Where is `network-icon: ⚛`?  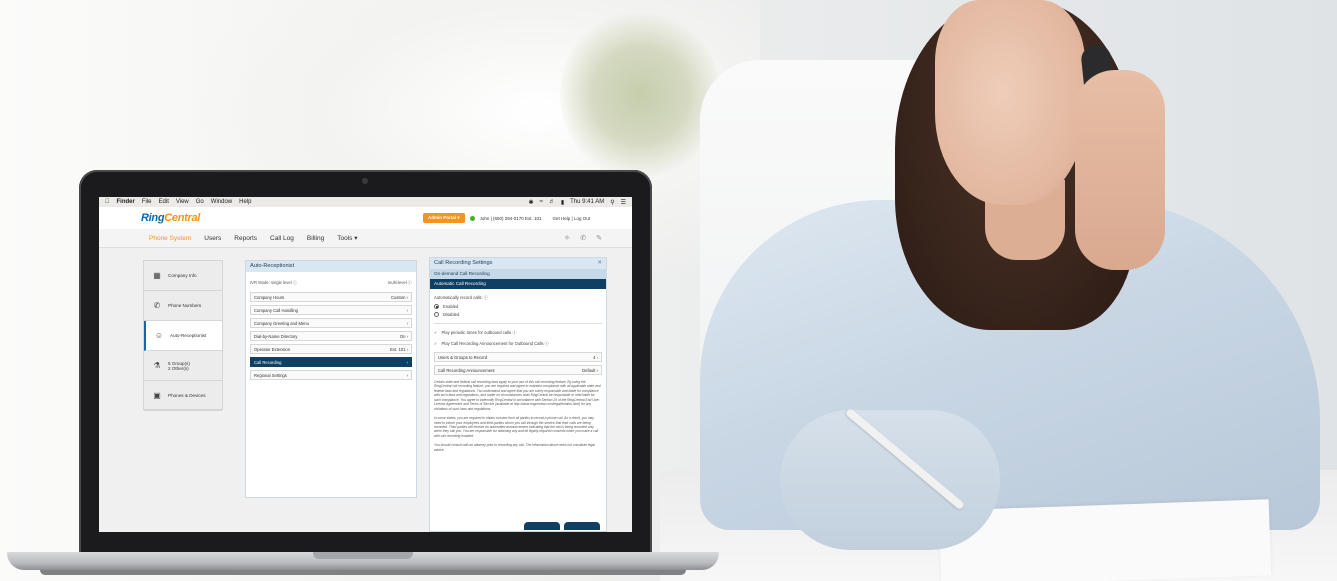 network-icon: ⚛ is located at coordinates (567, 238).